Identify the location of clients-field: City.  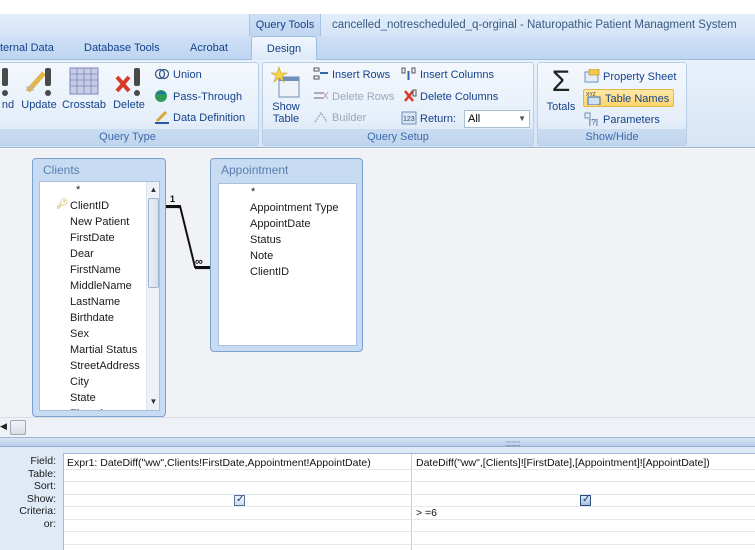
(79, 382).